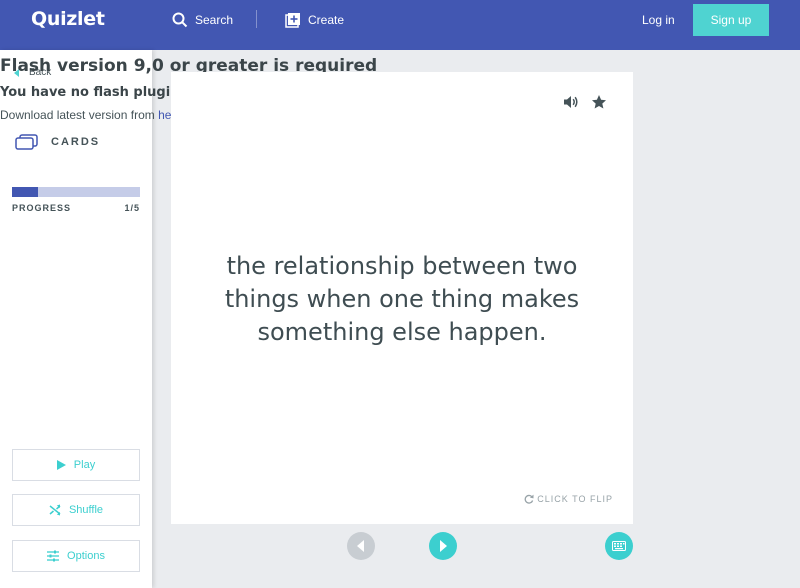 The width and height of the screenshot is (800, 588). I want to click on flip-label: CLICK TO FLIP, so click(575, 499).